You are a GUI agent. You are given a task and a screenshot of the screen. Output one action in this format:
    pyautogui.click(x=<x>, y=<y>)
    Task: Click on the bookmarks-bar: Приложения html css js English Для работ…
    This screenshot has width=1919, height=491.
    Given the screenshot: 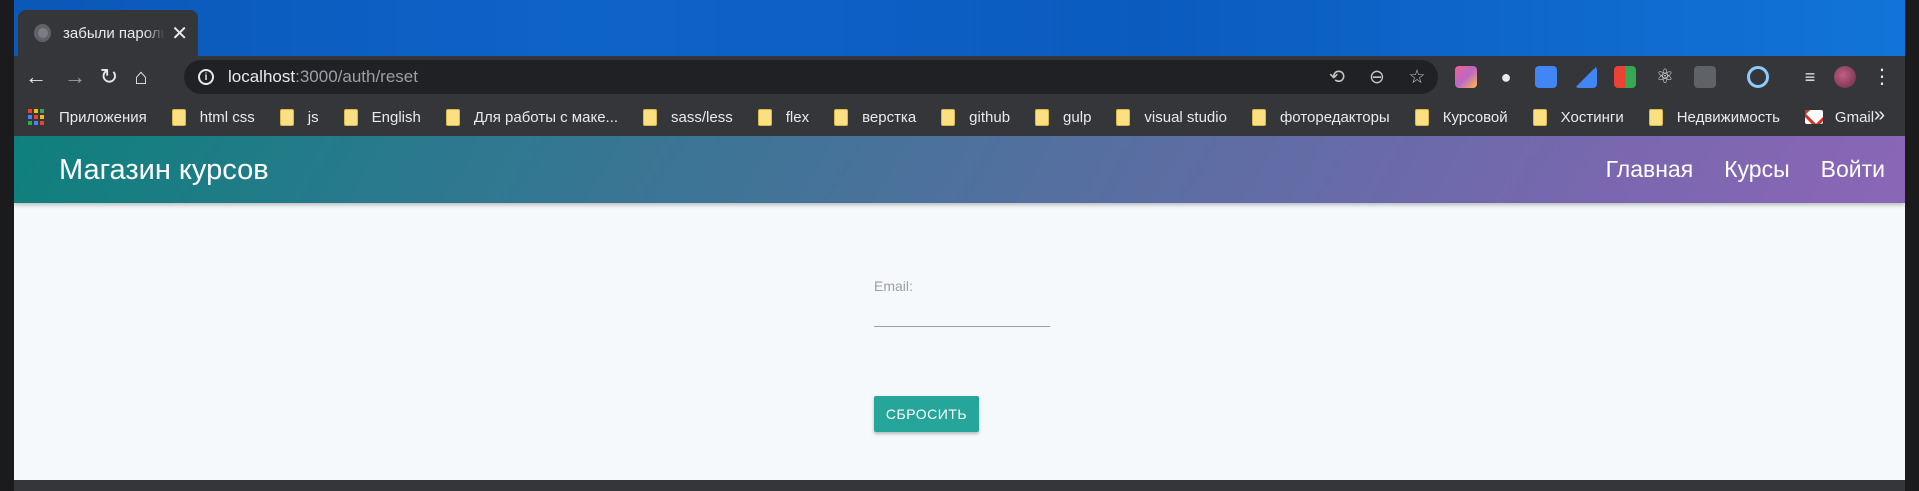 What is the action you would take?
    pyautogui.click(x=959, y=117)
    